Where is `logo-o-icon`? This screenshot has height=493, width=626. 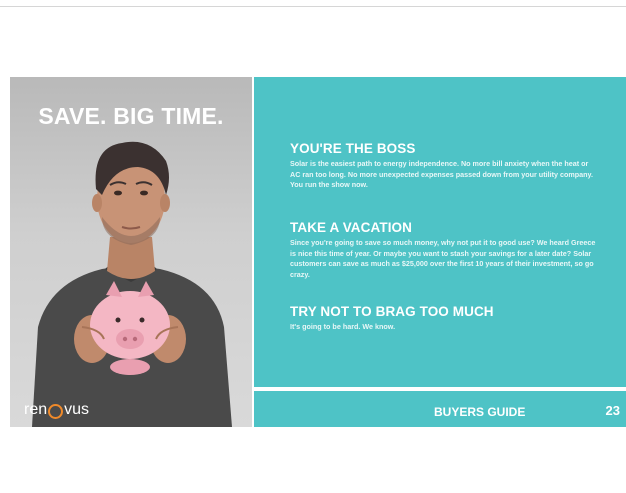 logo-o-icon is located at coordinates (56, 411).